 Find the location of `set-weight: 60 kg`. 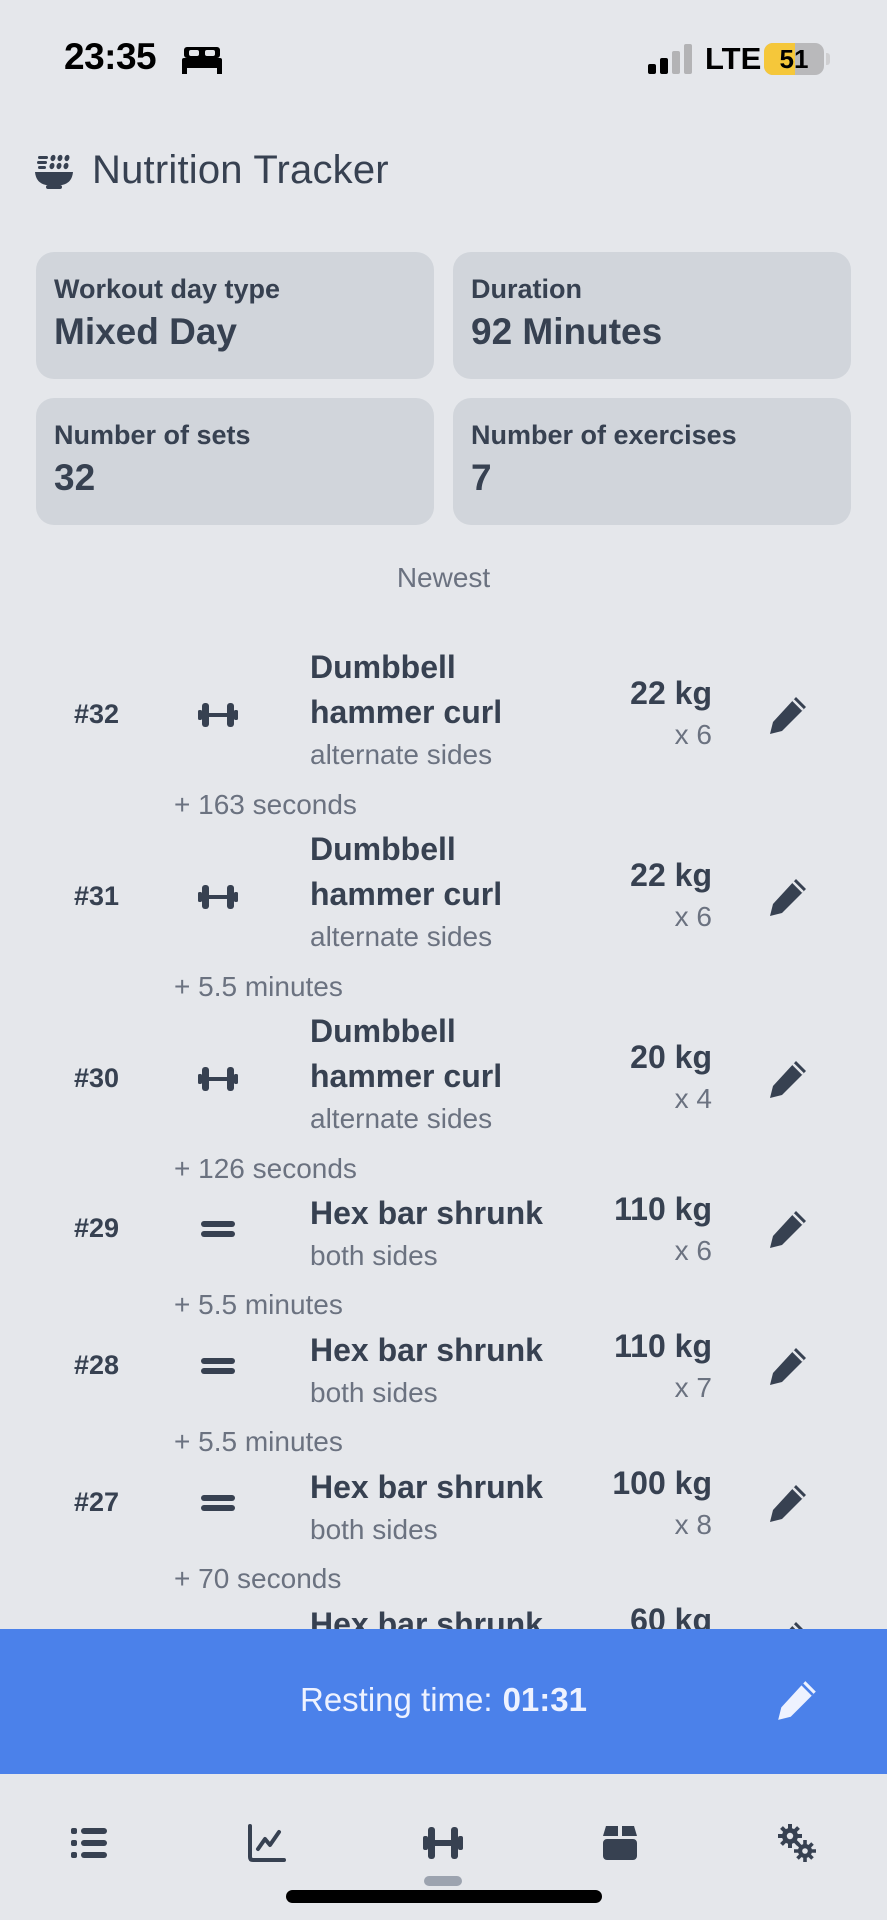

set-weight: 60 kg is located at coordinates (671, 1616).